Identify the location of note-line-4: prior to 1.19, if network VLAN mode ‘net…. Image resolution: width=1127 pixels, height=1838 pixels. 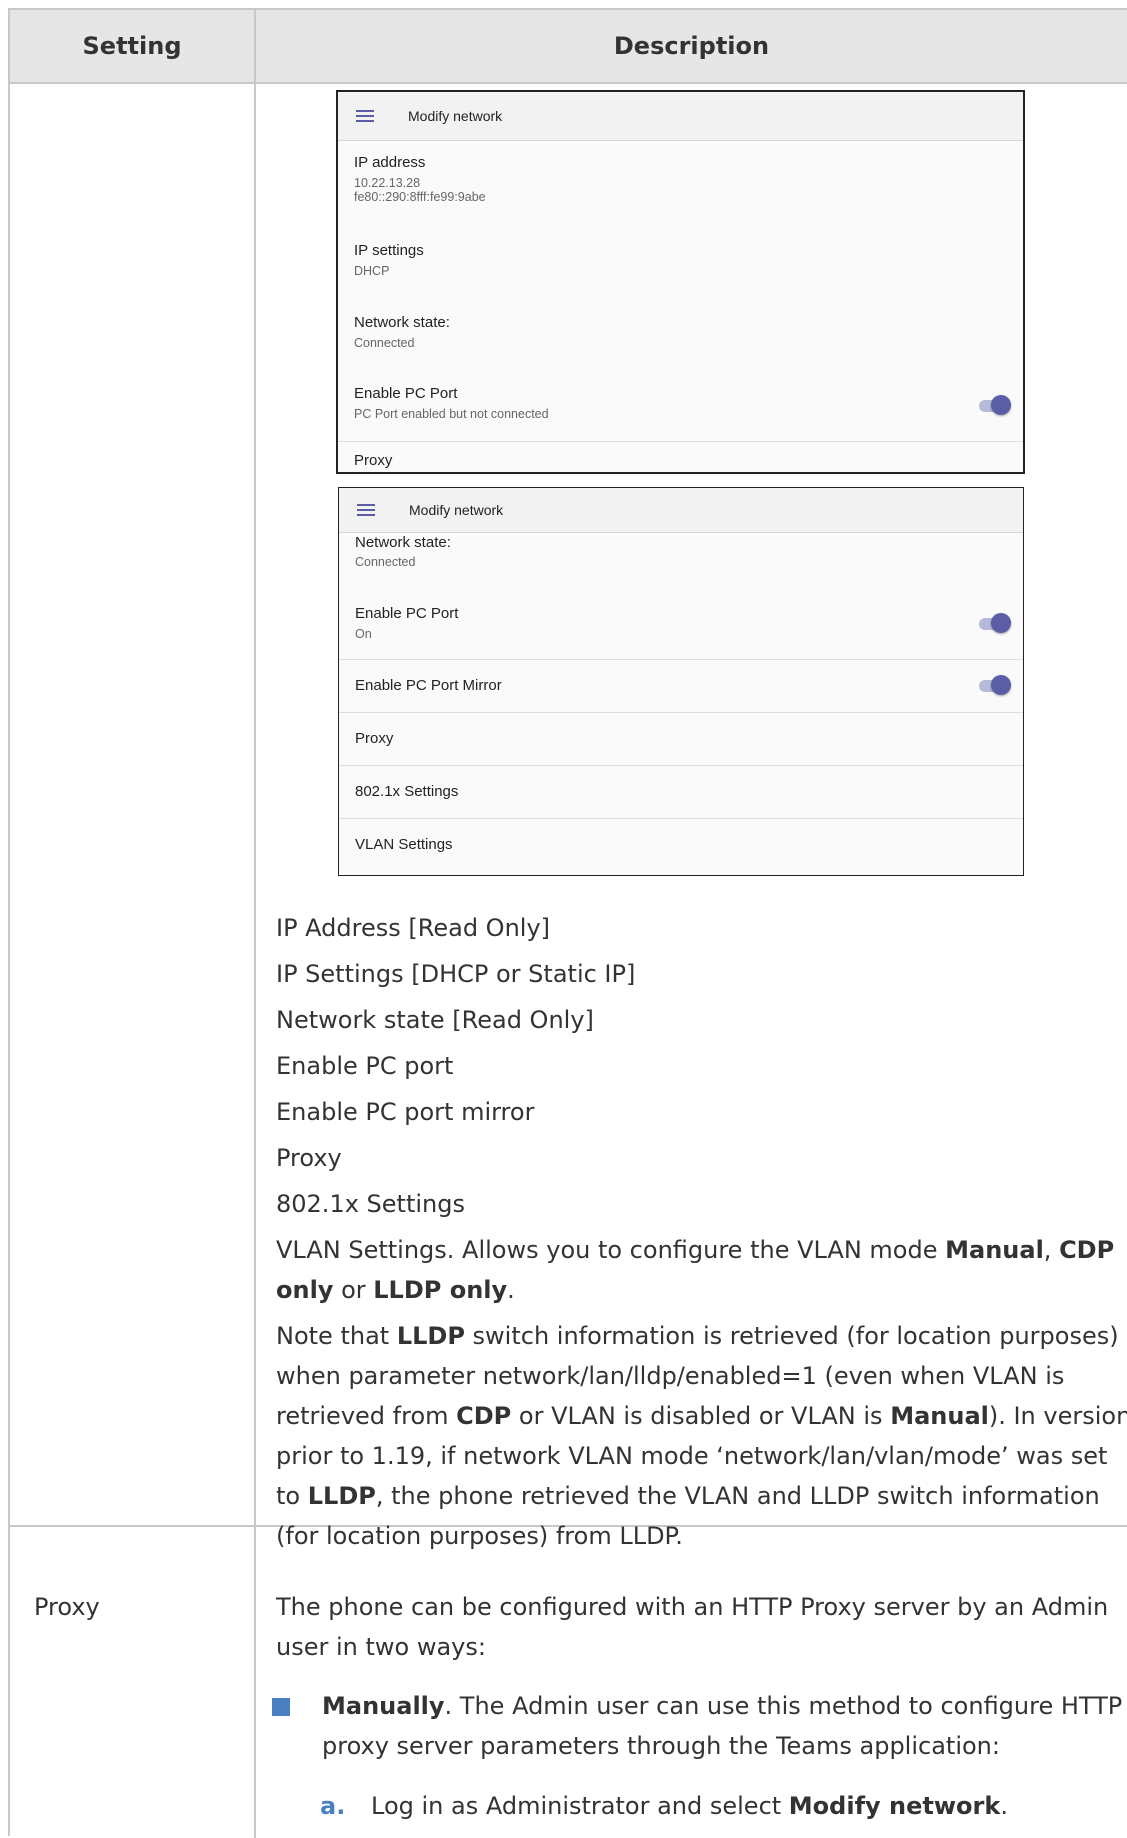
(692, 1456).